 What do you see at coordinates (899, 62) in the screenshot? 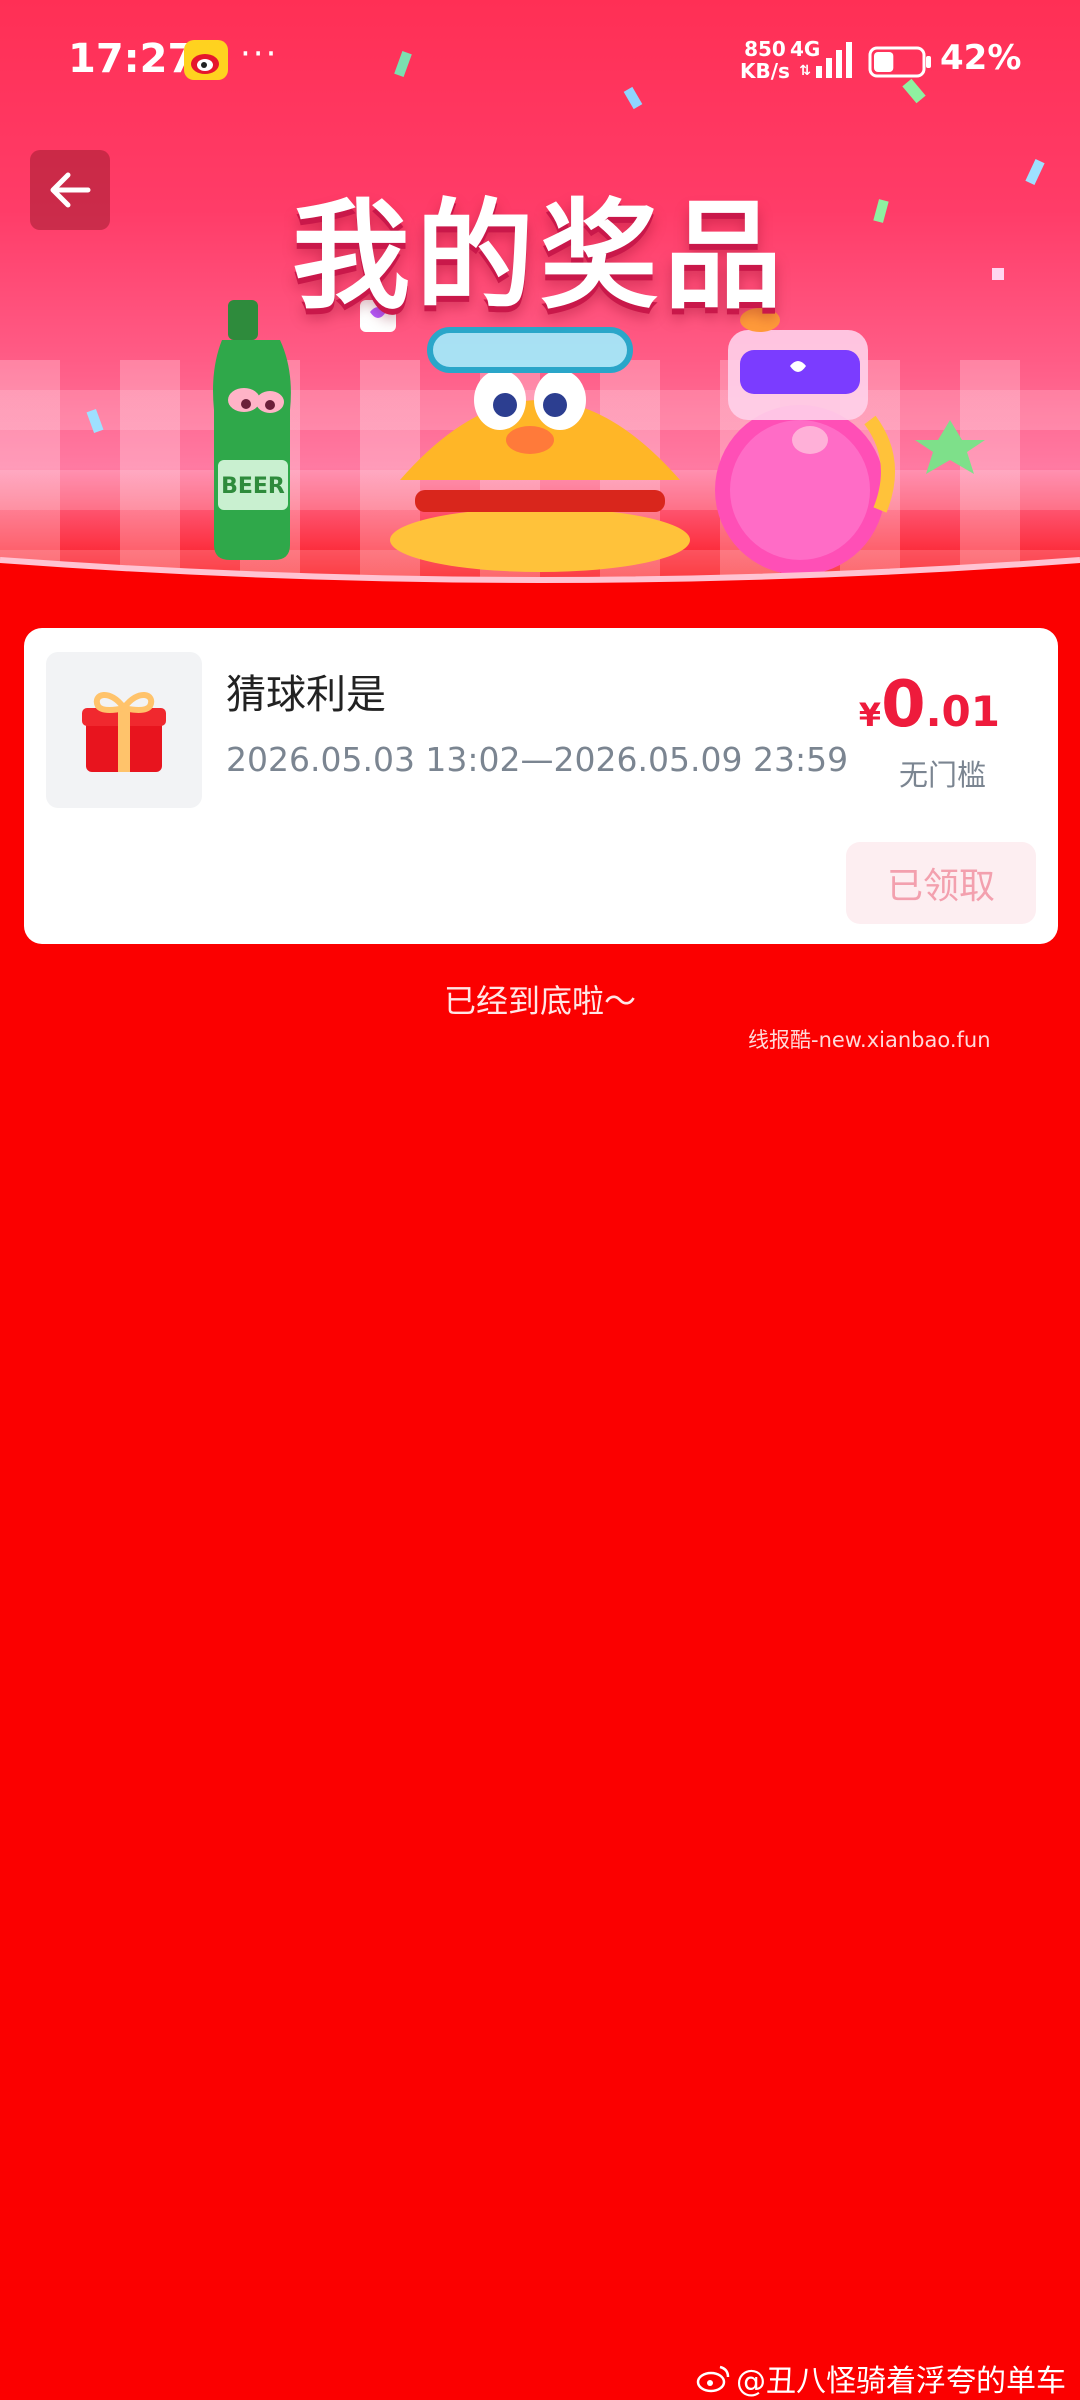
I see `battery-icon` at bounding box center [899, 62].